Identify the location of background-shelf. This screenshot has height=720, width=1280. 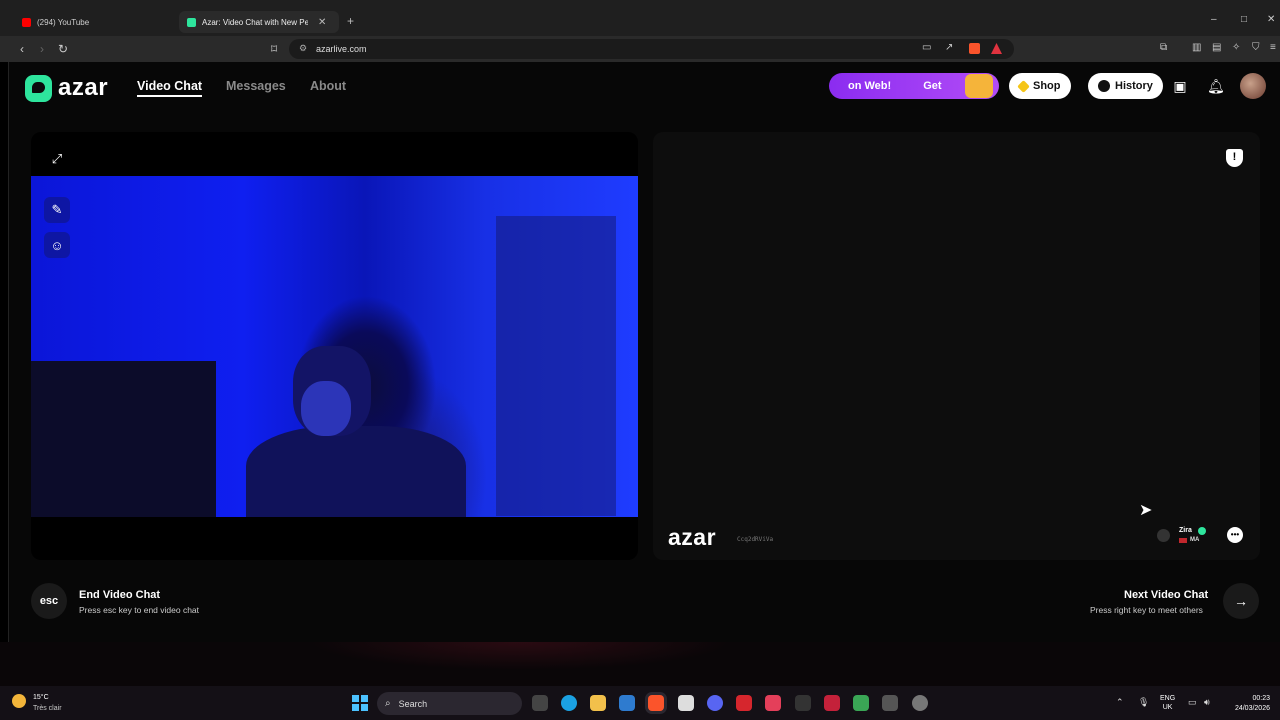
(556, 366).